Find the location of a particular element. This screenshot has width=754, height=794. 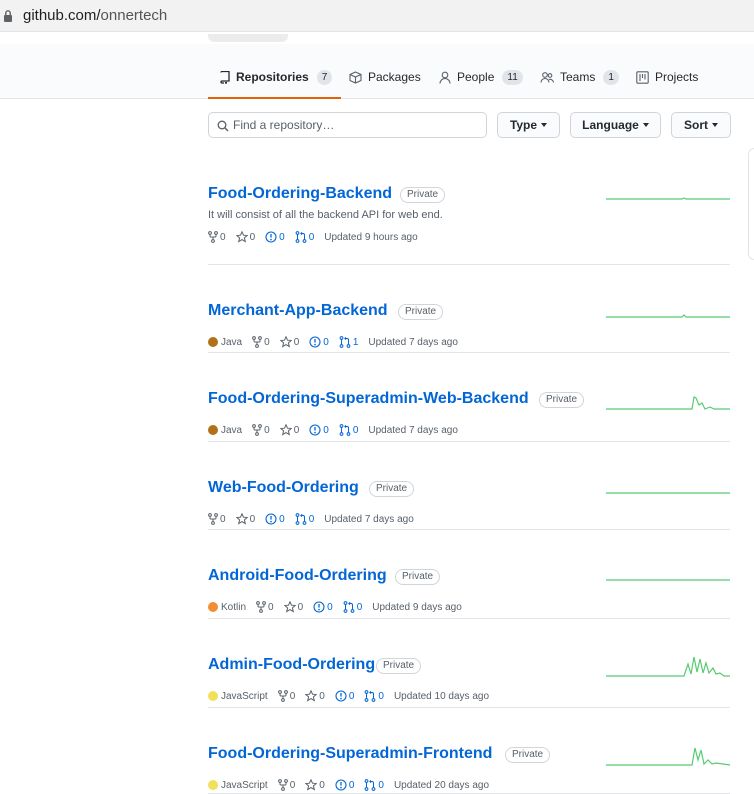

tab-people: People 11 is located at coordinates (481, 84).